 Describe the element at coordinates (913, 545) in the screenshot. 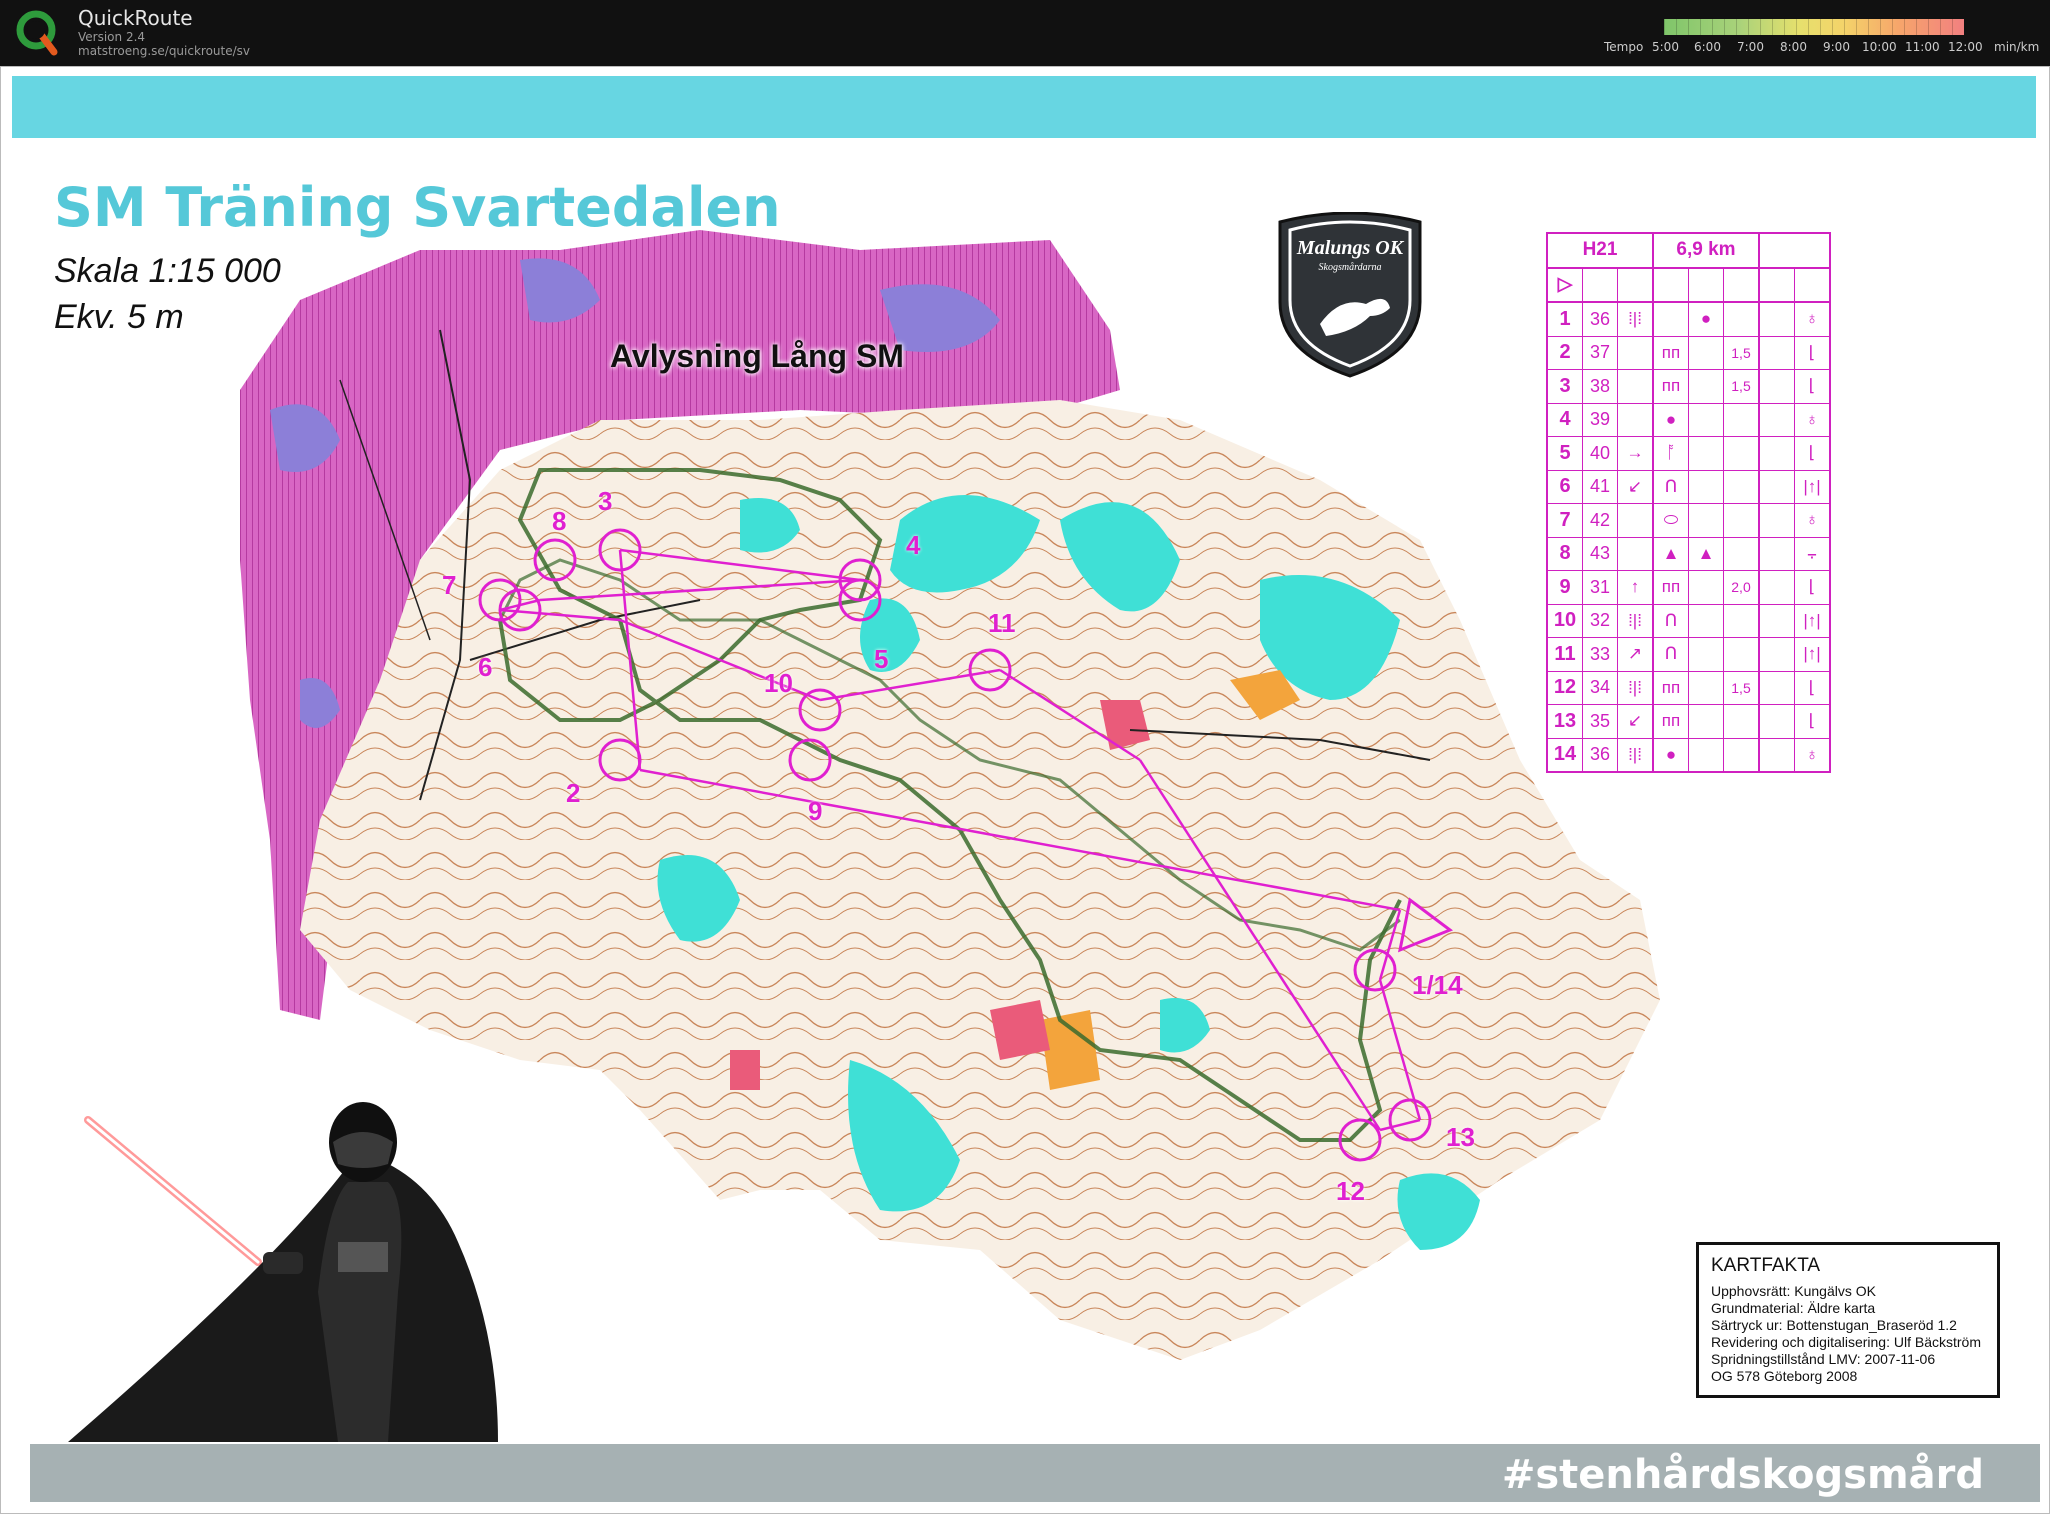

I see `control-label: 4` at that location.